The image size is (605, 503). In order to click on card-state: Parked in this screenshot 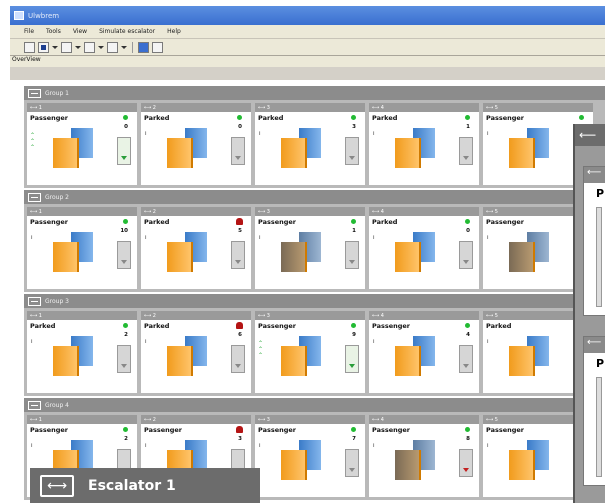, I will do `click(157, 222)`.